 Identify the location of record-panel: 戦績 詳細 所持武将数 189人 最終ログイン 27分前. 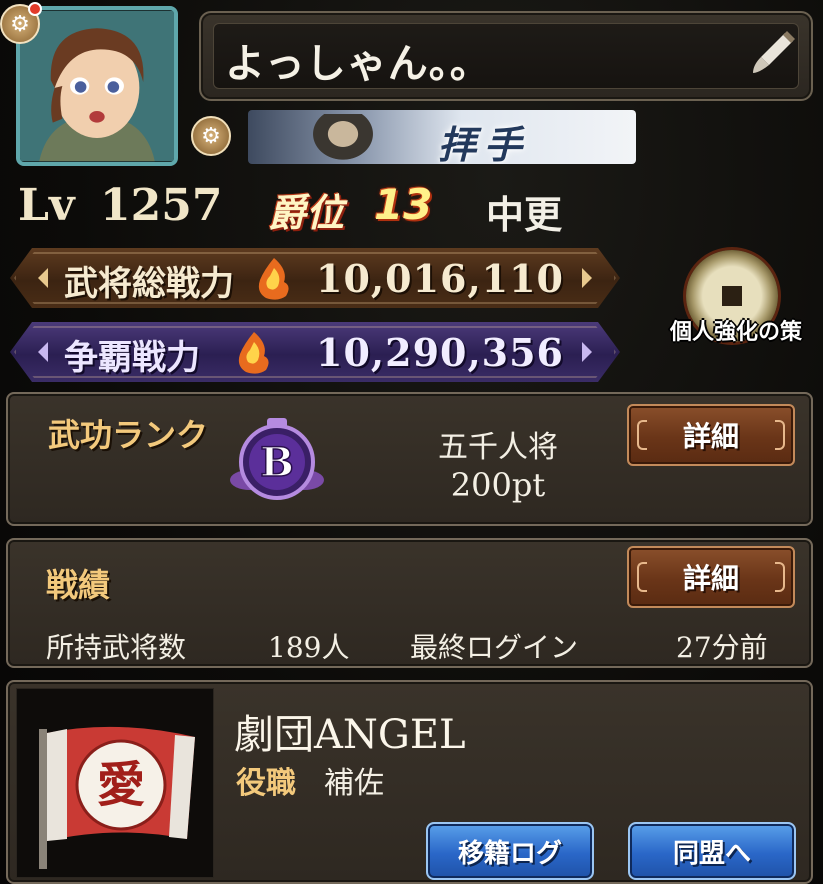
(409, 603).